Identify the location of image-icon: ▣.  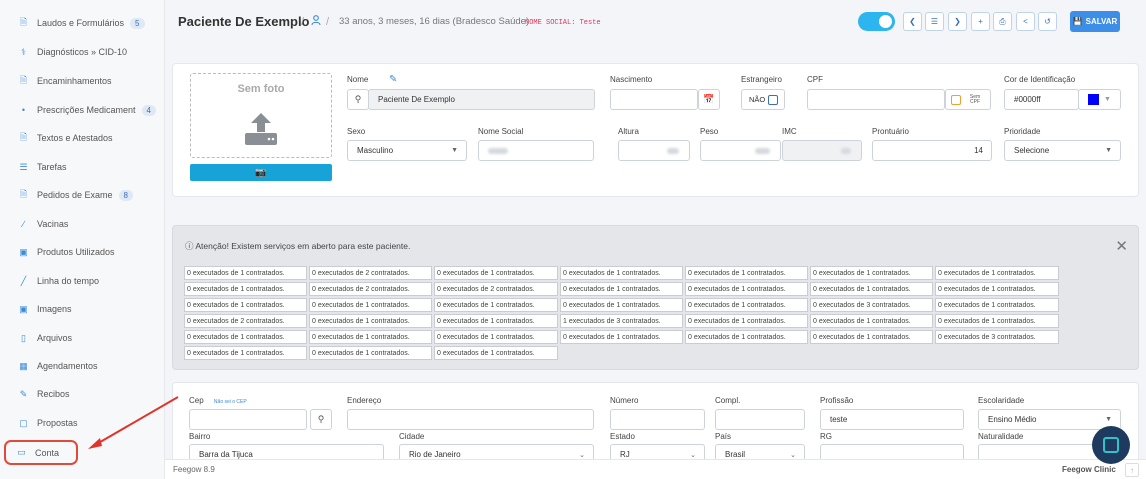
(23, 308).